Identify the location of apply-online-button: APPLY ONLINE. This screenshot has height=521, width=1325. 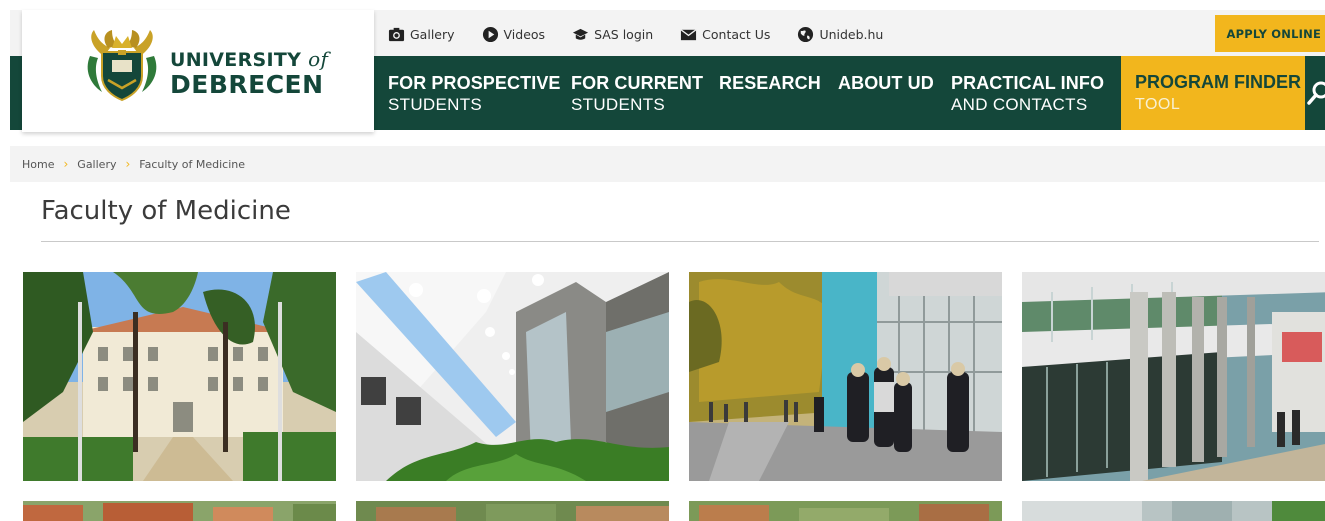
(1270, 33).